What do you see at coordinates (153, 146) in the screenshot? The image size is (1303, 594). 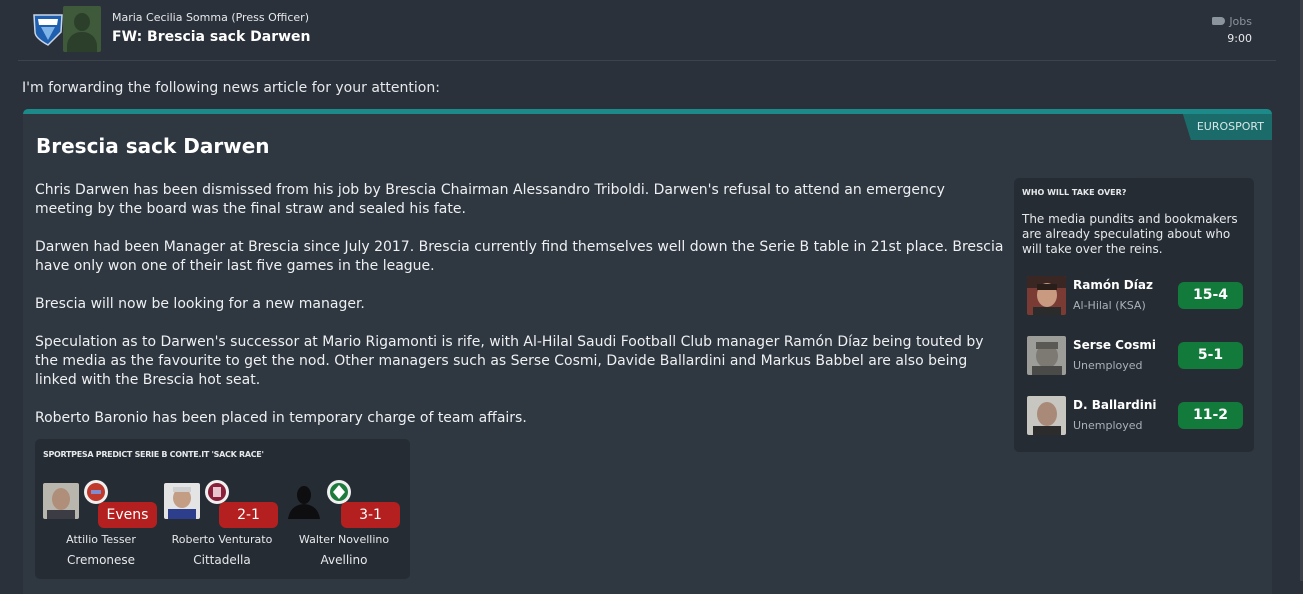 I see `article-headline: Brescia sack Darwen` at bounding box center [153, 146].